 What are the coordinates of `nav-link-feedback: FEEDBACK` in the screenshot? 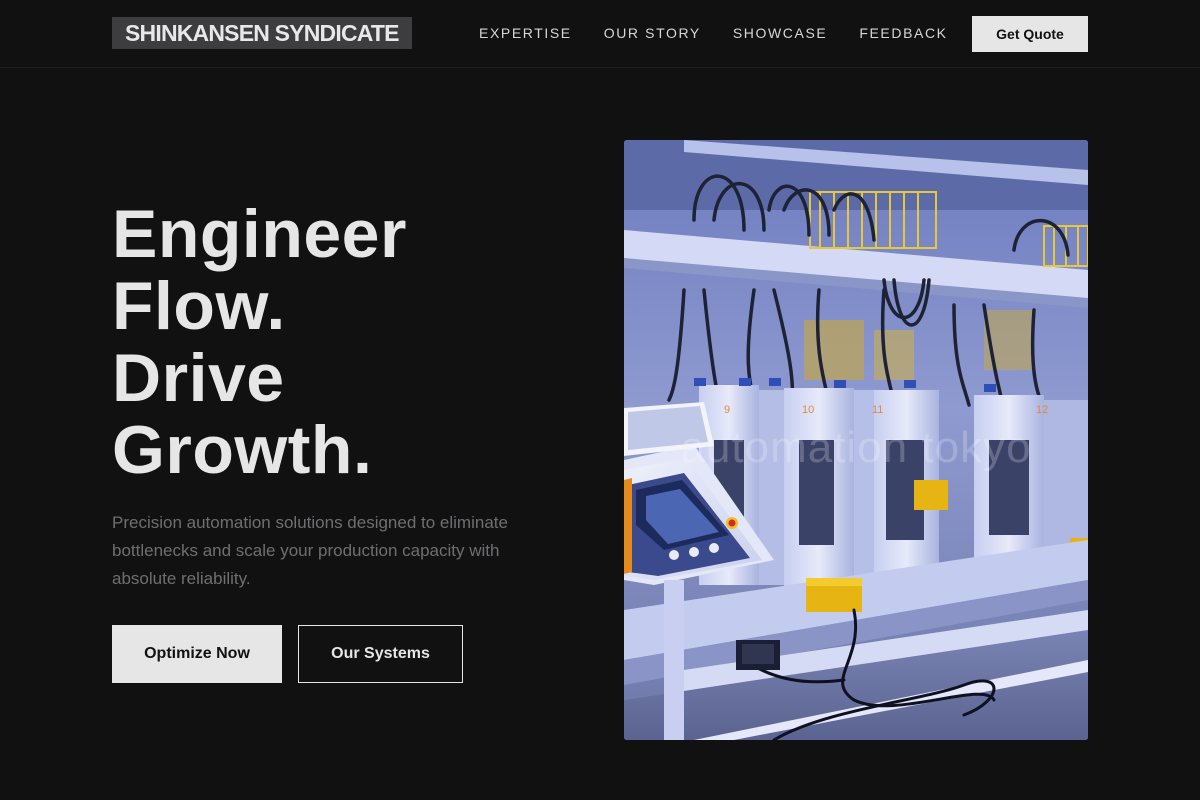 It's located at (903, 33).